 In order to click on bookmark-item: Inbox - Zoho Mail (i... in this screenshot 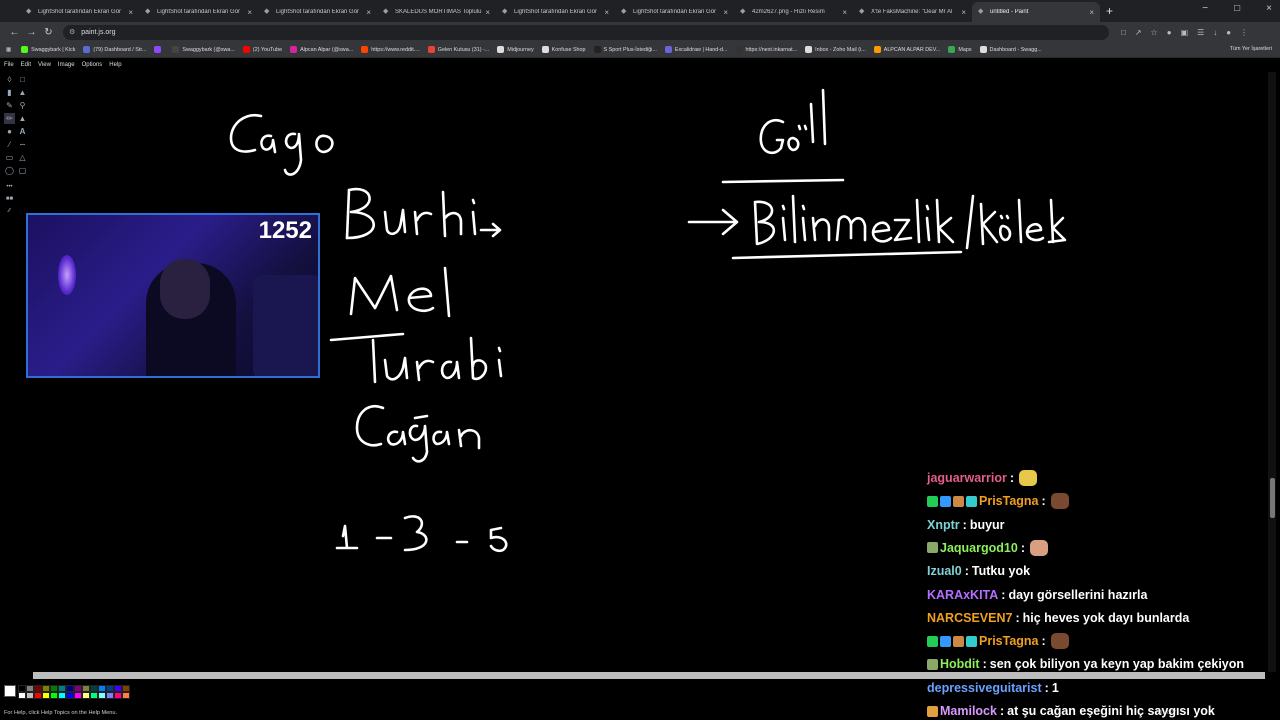, I will do `click(835, 49)`.